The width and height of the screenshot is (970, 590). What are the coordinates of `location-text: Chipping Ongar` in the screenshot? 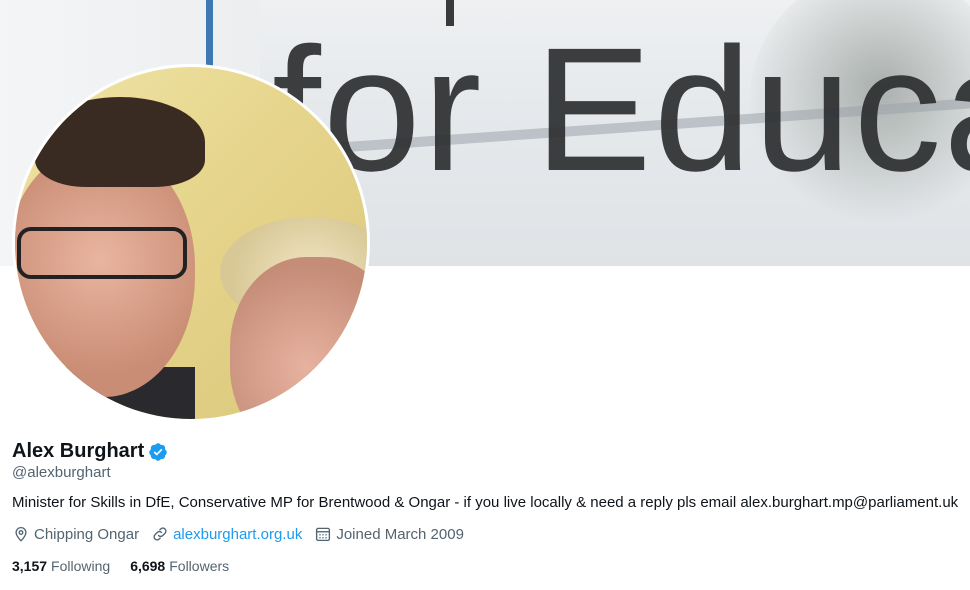 It's located at (87, 534).